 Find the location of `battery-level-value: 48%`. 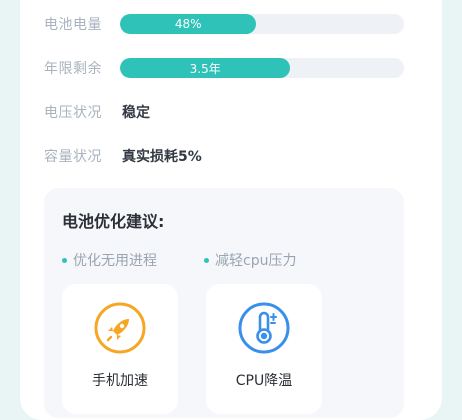

battery-level-value: 48% is located at coordinates (188, 24).